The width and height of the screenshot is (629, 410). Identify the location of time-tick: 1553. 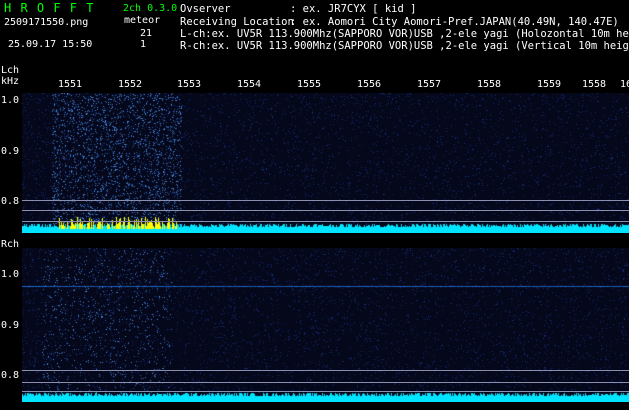
(189, 84).